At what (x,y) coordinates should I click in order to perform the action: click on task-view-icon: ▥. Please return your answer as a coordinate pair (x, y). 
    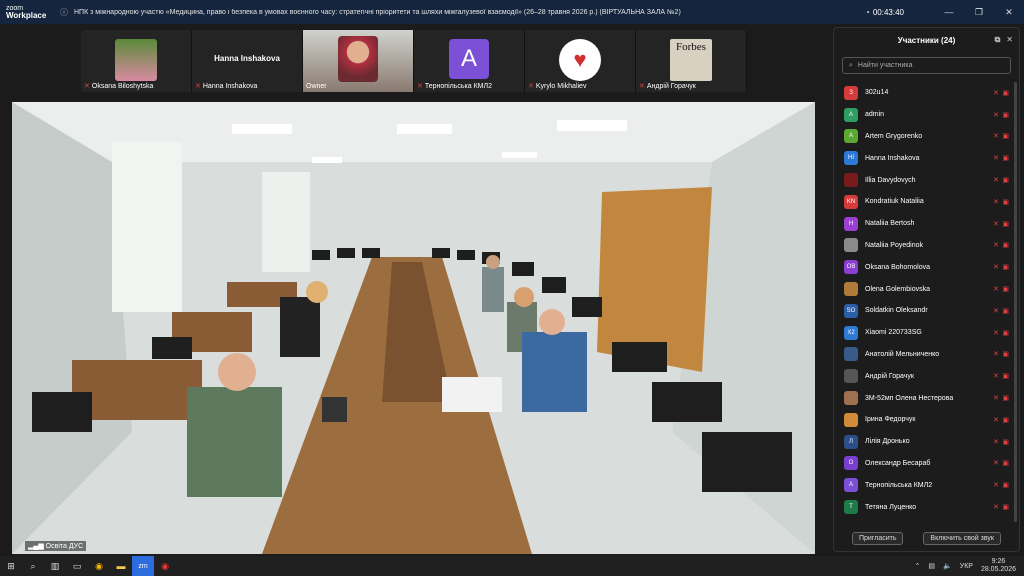
    Looking at the image, I should click on (55, 566).